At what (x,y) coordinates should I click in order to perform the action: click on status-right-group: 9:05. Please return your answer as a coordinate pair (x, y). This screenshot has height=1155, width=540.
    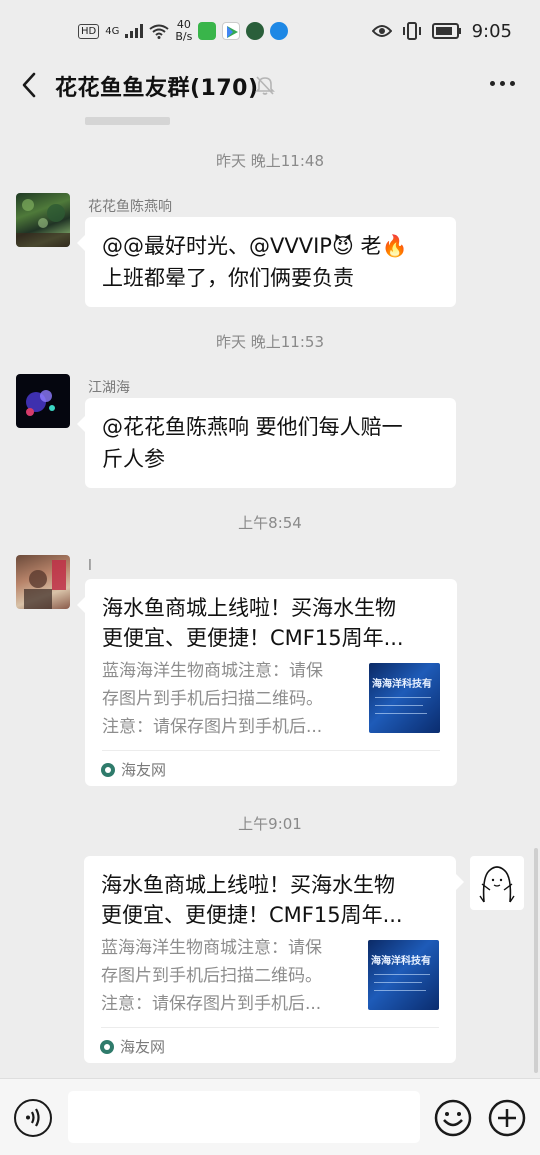
    Looking at the image, I should click on (441, 31).